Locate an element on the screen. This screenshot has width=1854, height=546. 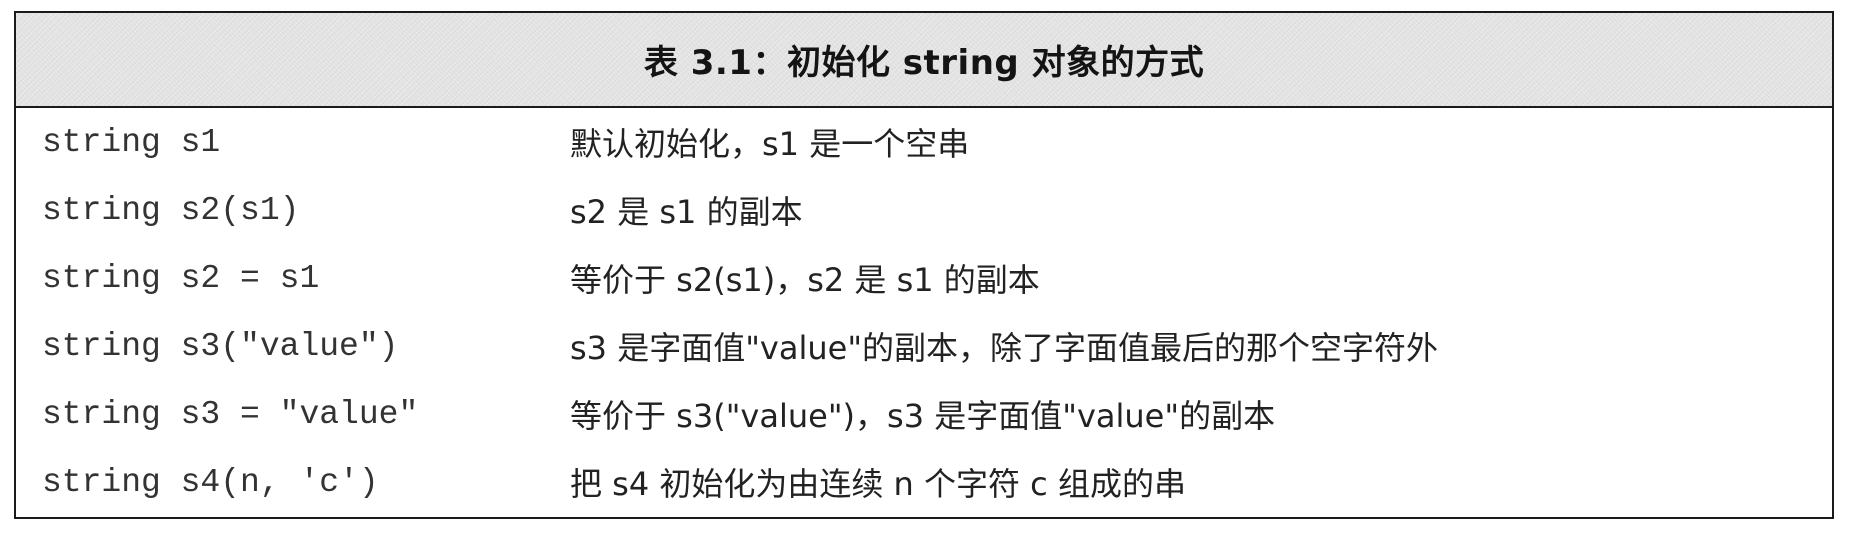
table-row: string s2 = s1 等价于 s2(s1)，s2 是 s1 的副本 is located at coordinates (924, 278).